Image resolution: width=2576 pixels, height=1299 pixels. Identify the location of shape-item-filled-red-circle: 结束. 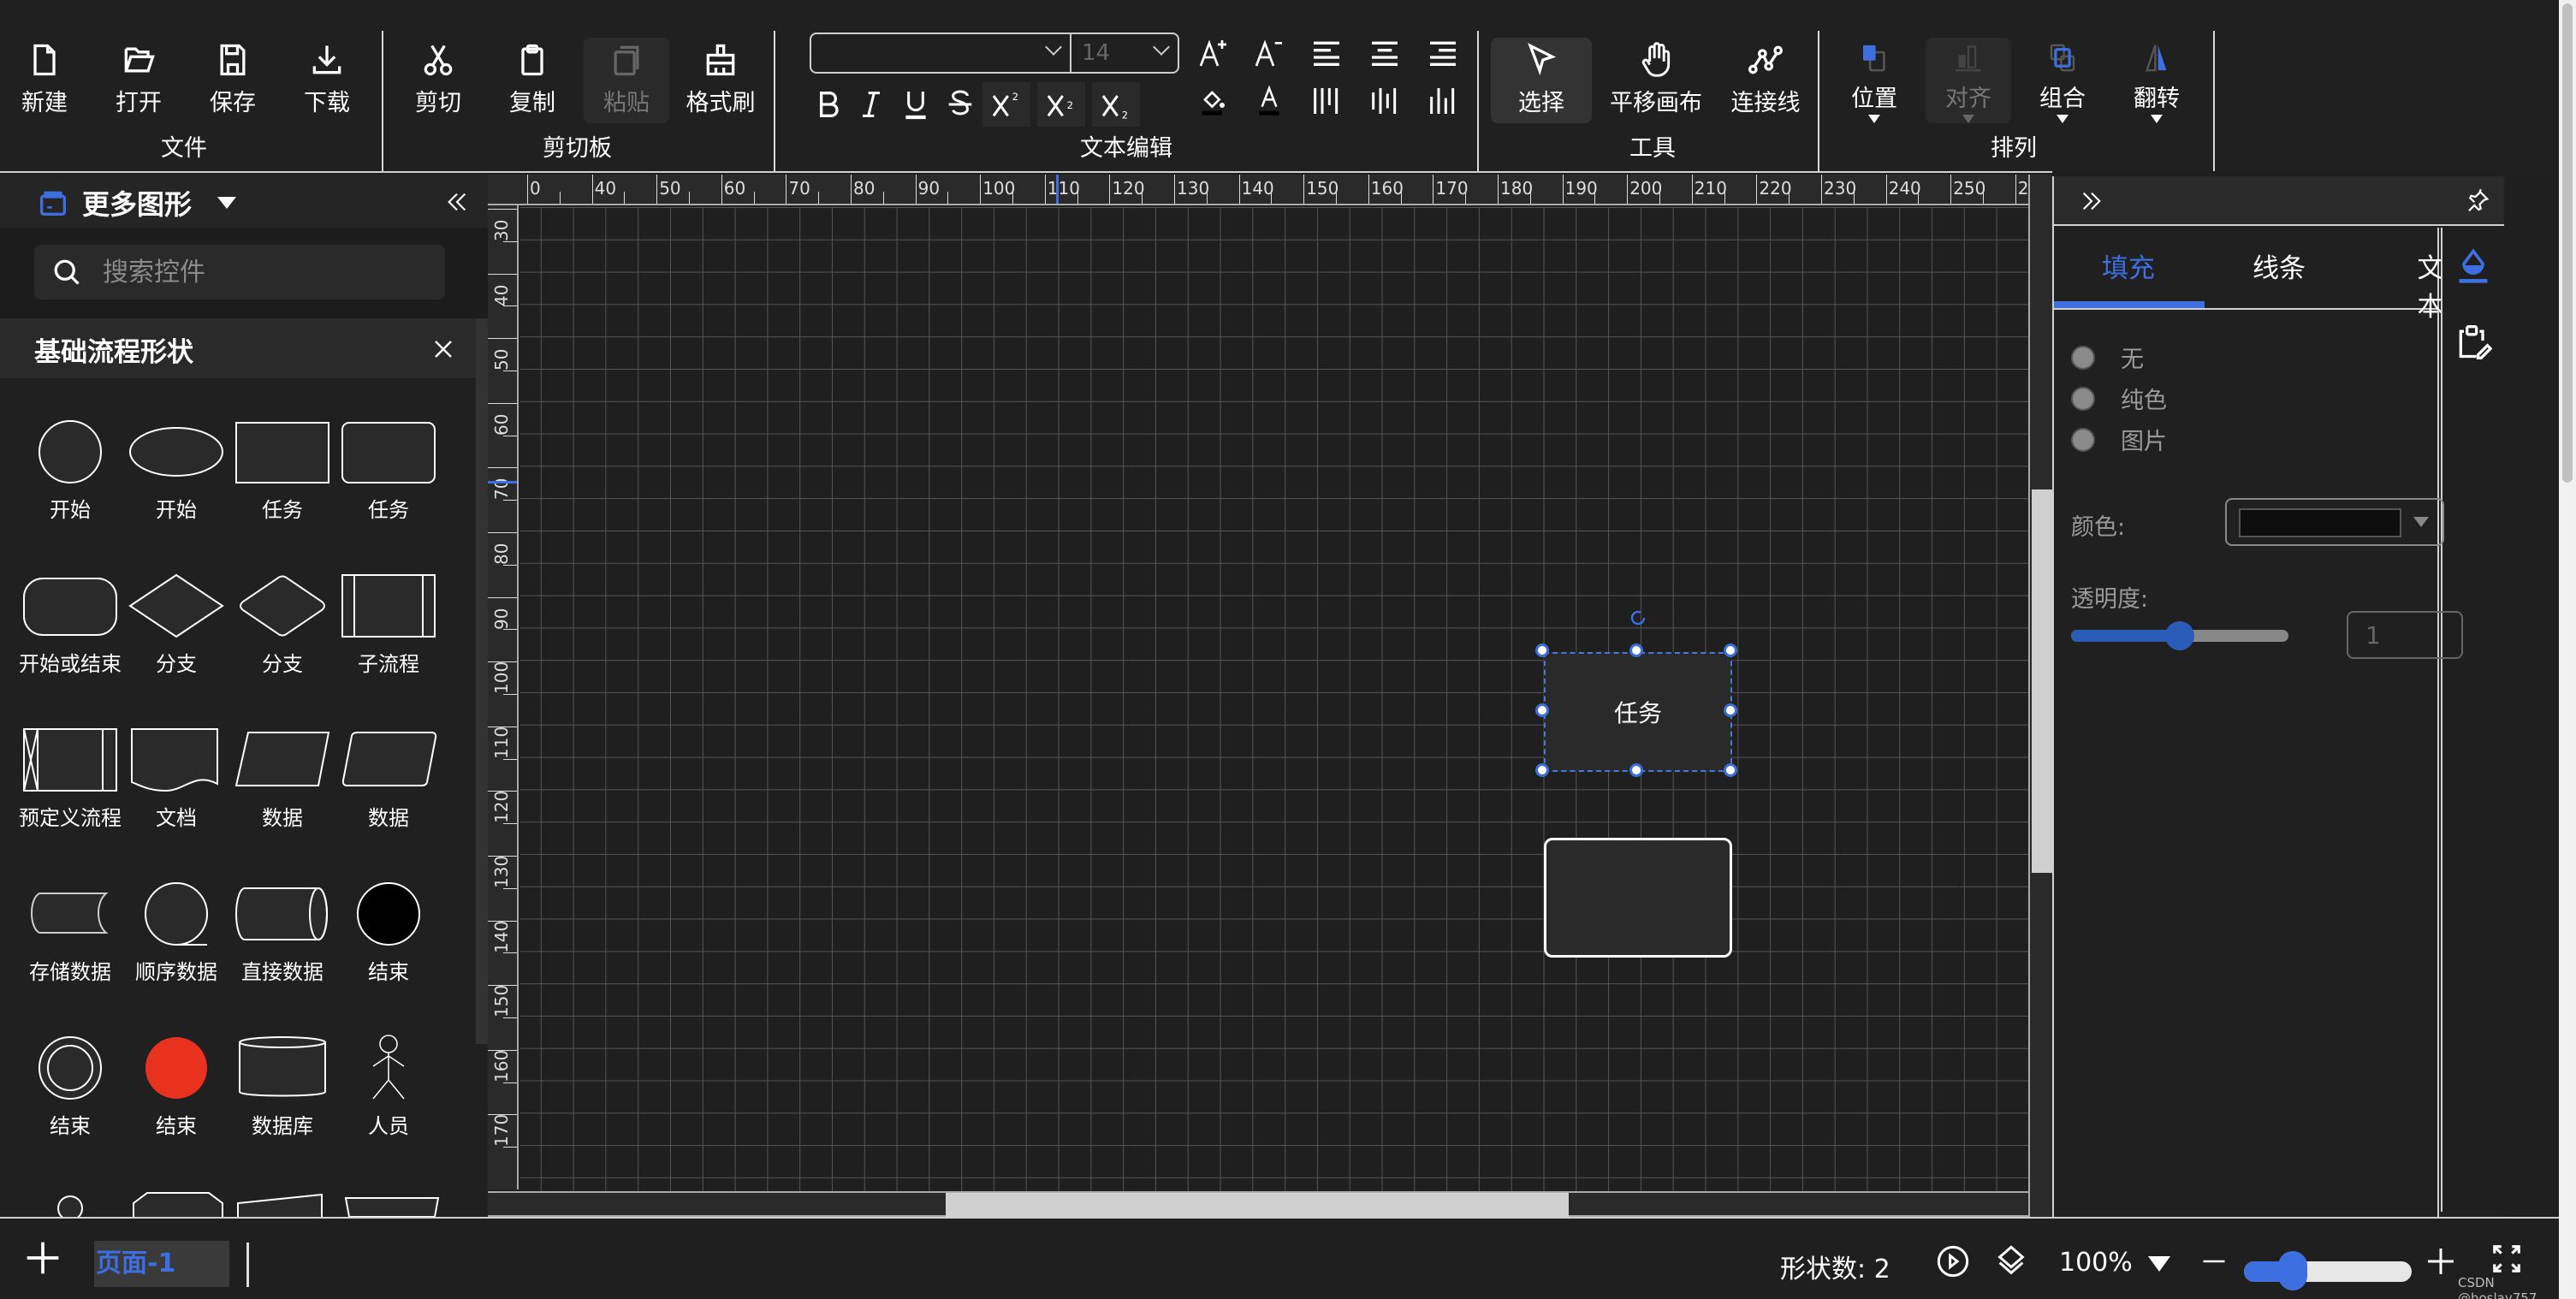
(176, 1097).